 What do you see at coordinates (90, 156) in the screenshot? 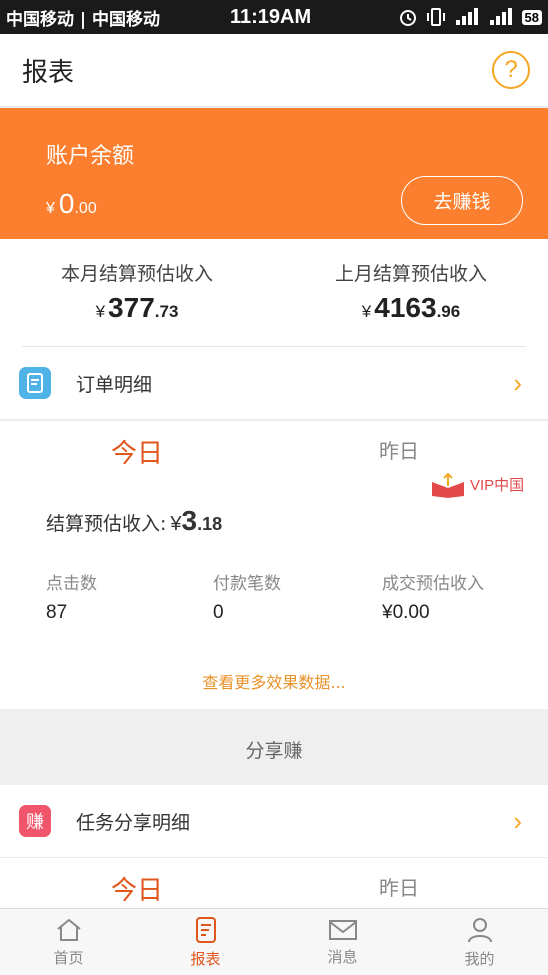
I see `balance-label: 账户余额` at bounding box center [90, 156].